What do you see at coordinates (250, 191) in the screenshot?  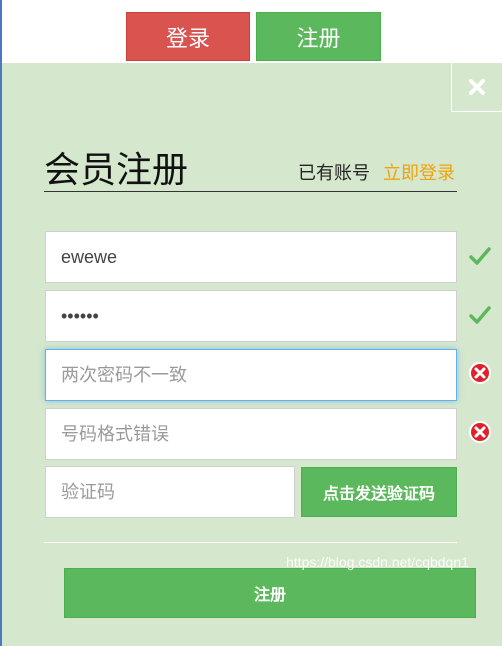 I see `title-underline` at bounding box center [250, 191].